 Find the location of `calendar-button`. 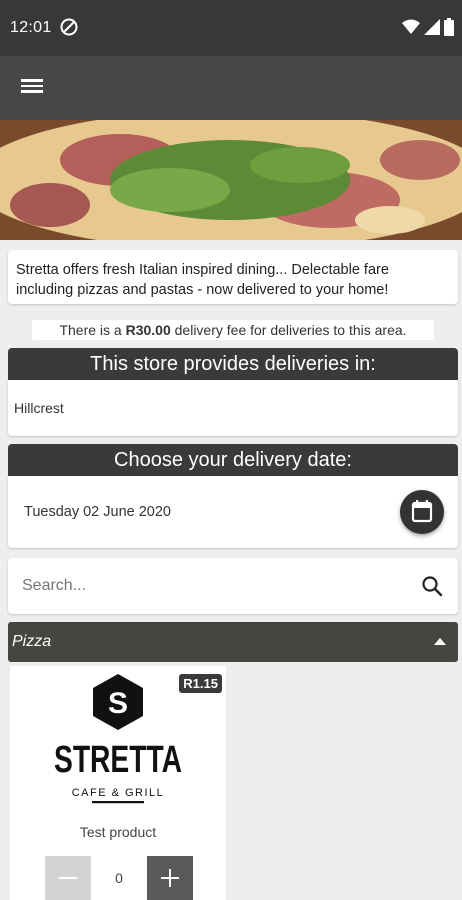

calendar-button is located at coordinates (422, 512).